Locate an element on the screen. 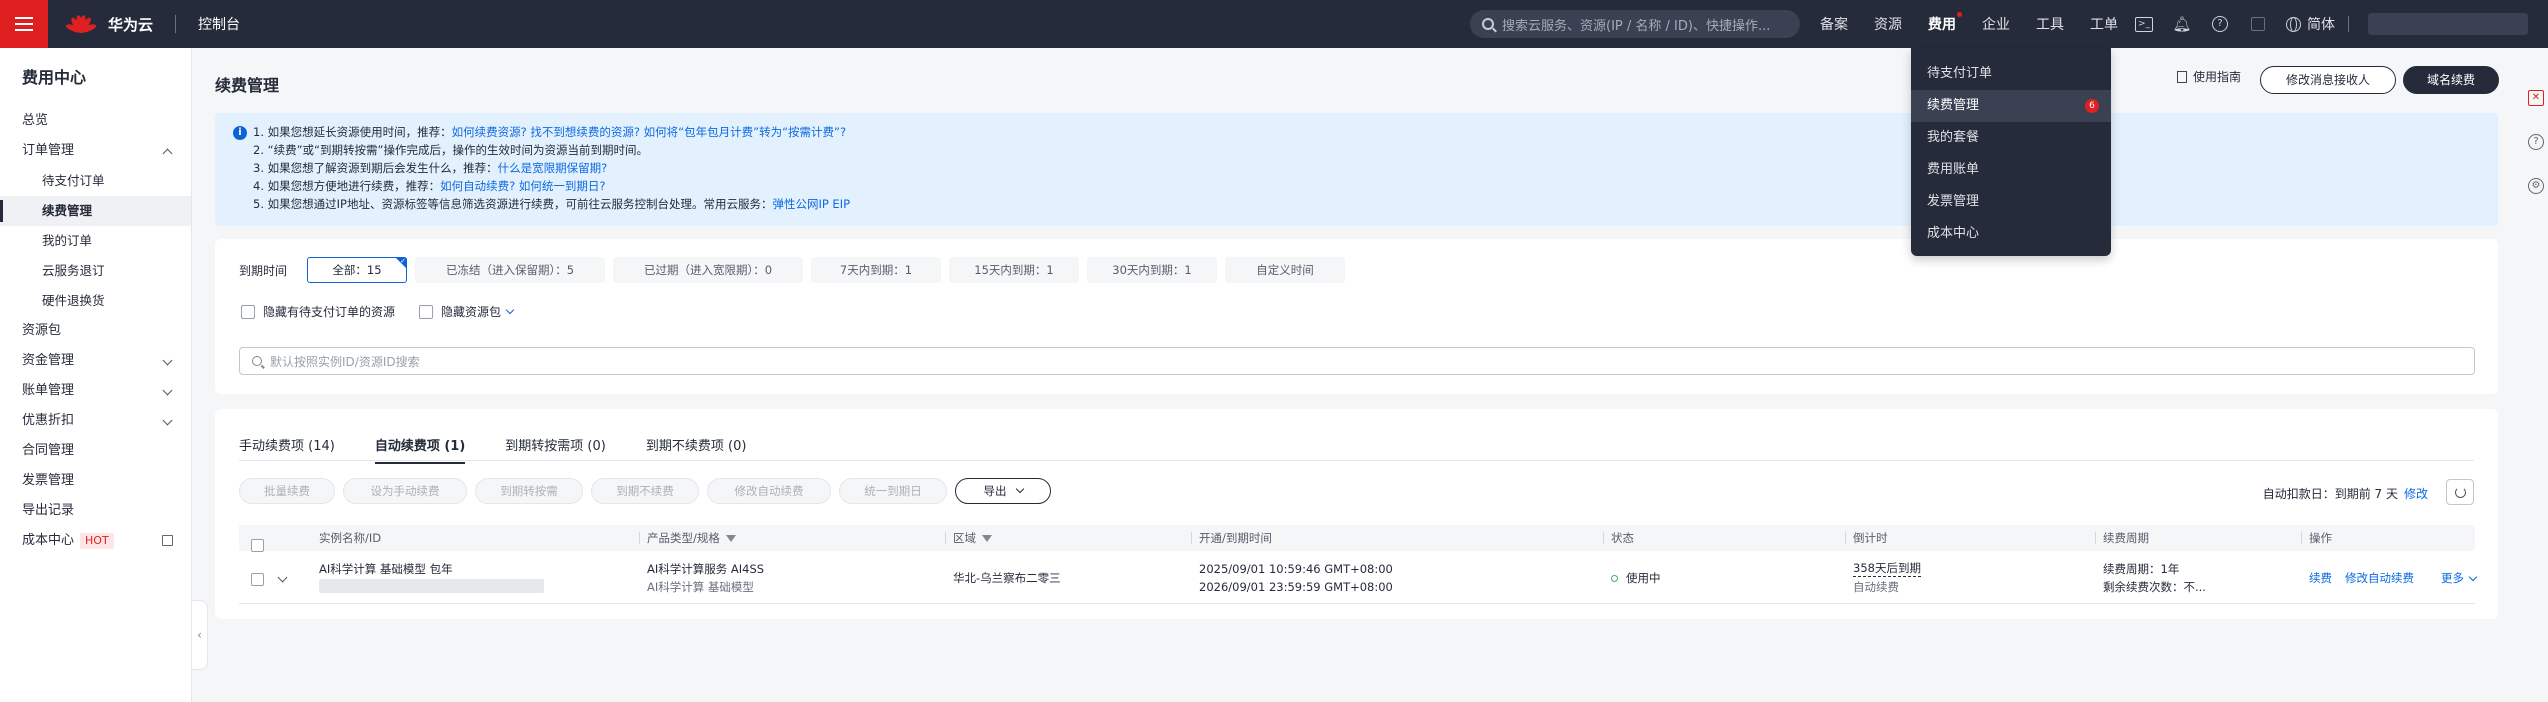  set-manual-button: 设为手动续费 is located at coordinates (405, 491).